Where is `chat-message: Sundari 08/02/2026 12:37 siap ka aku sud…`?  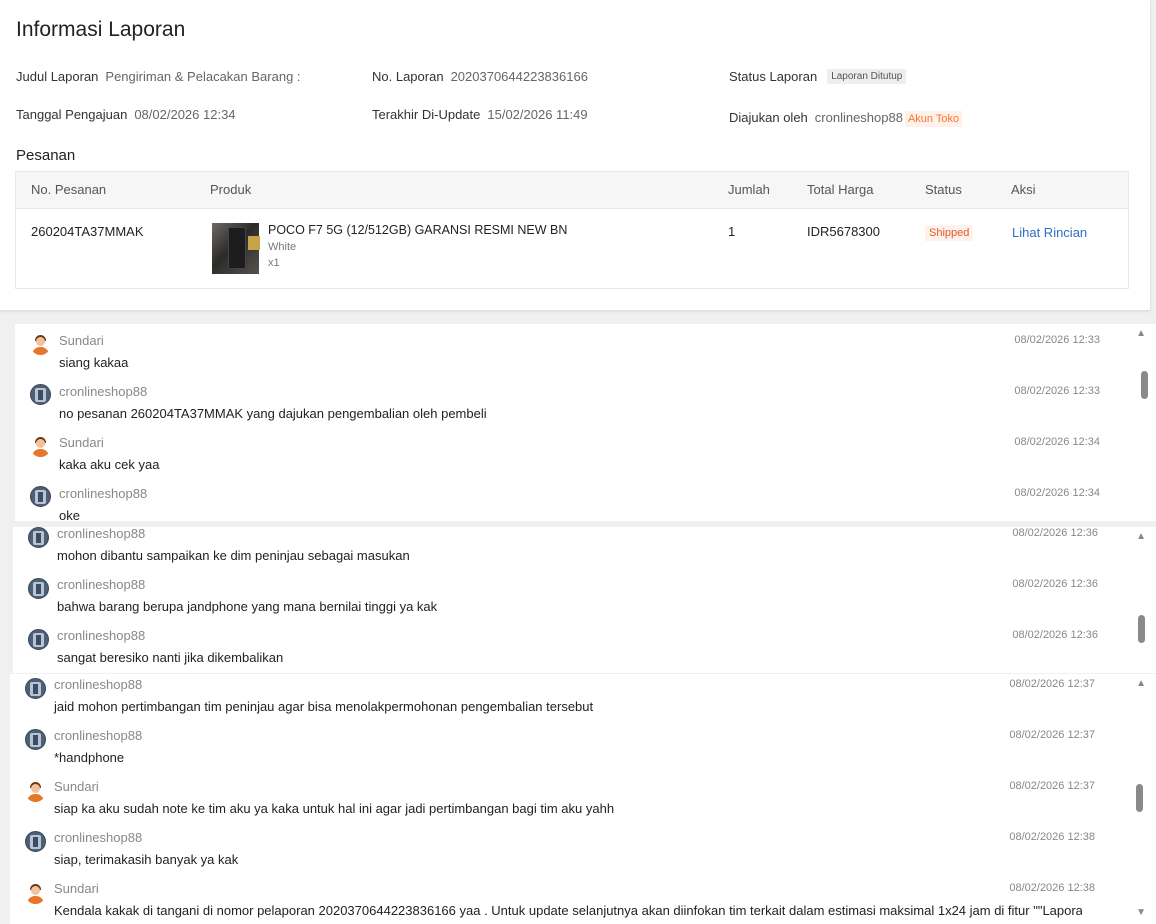
chat-message: Sundari 08/02/2026 12:37 siap ka aku sud… is located at coordinates (583, 801).